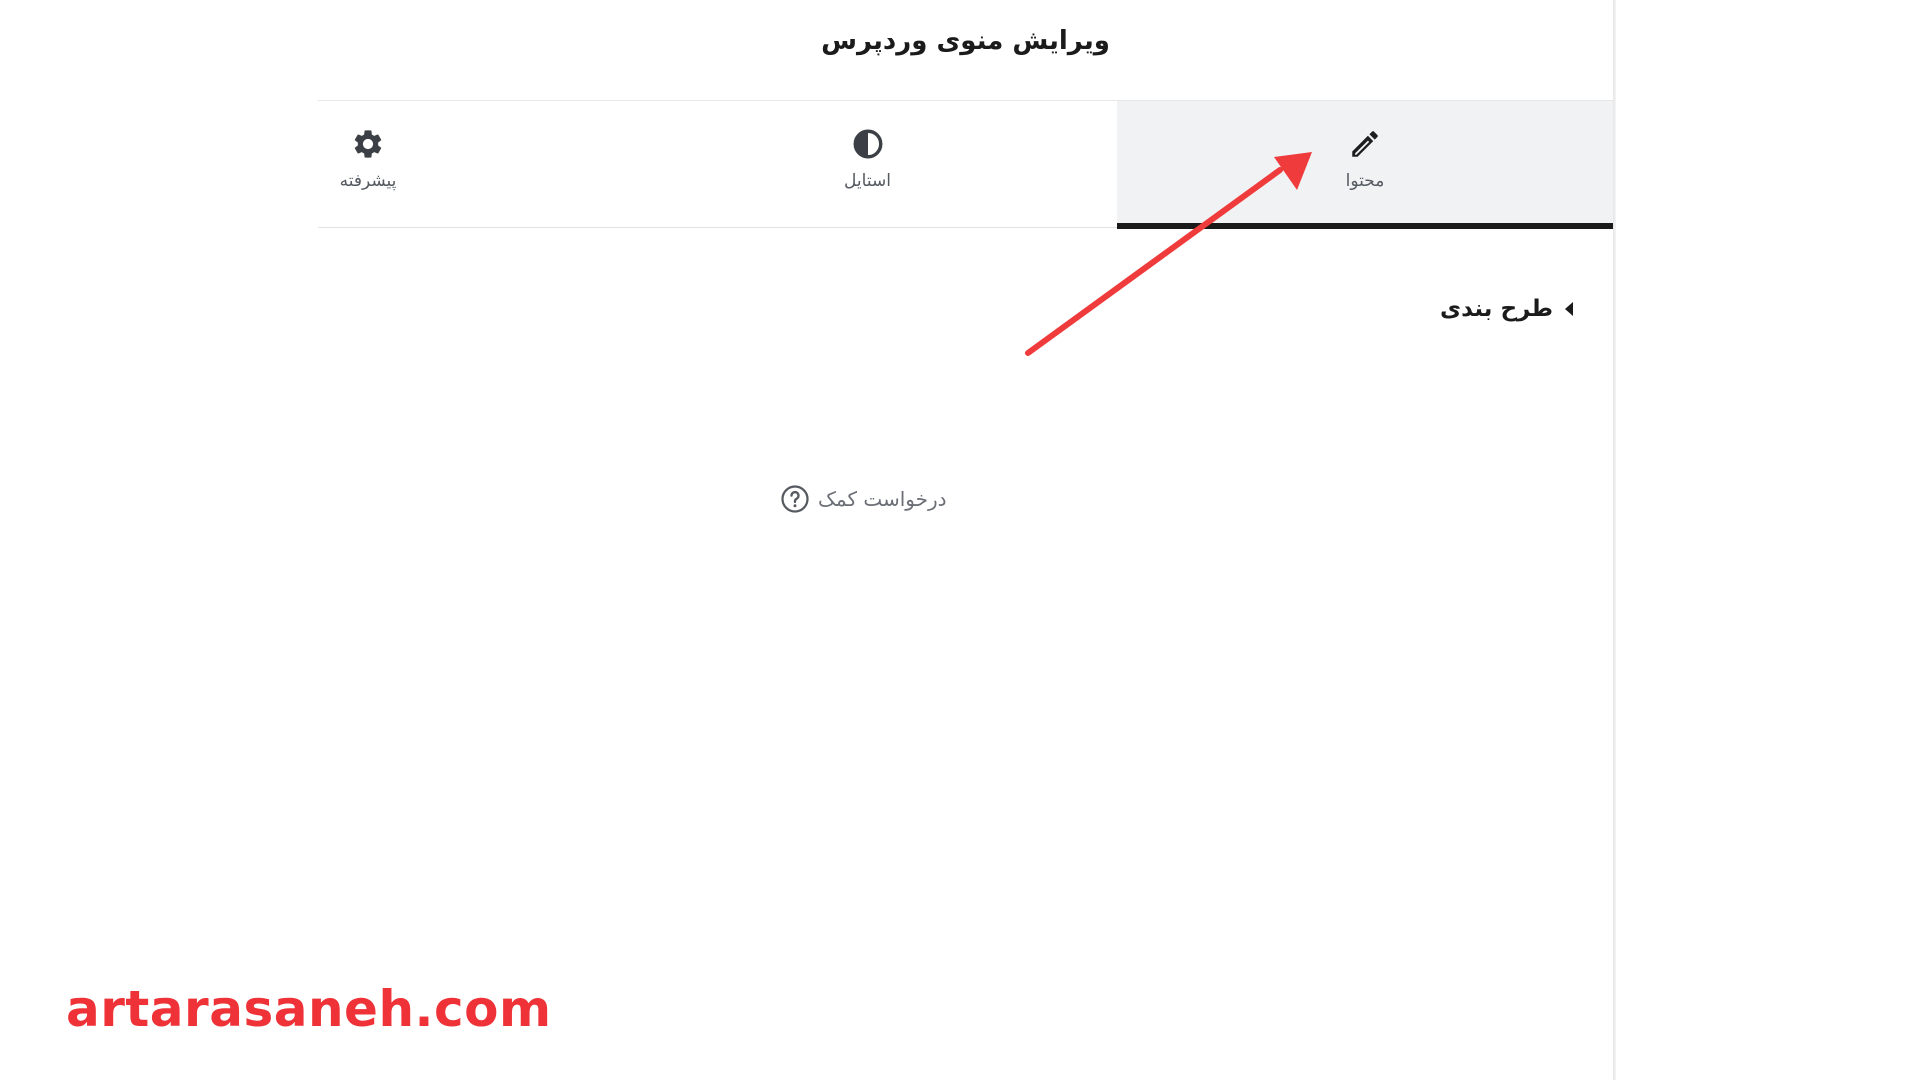 The image size is (1920, 1080). I want to click on tab-content-label: محتوا, so click(1365, 181).